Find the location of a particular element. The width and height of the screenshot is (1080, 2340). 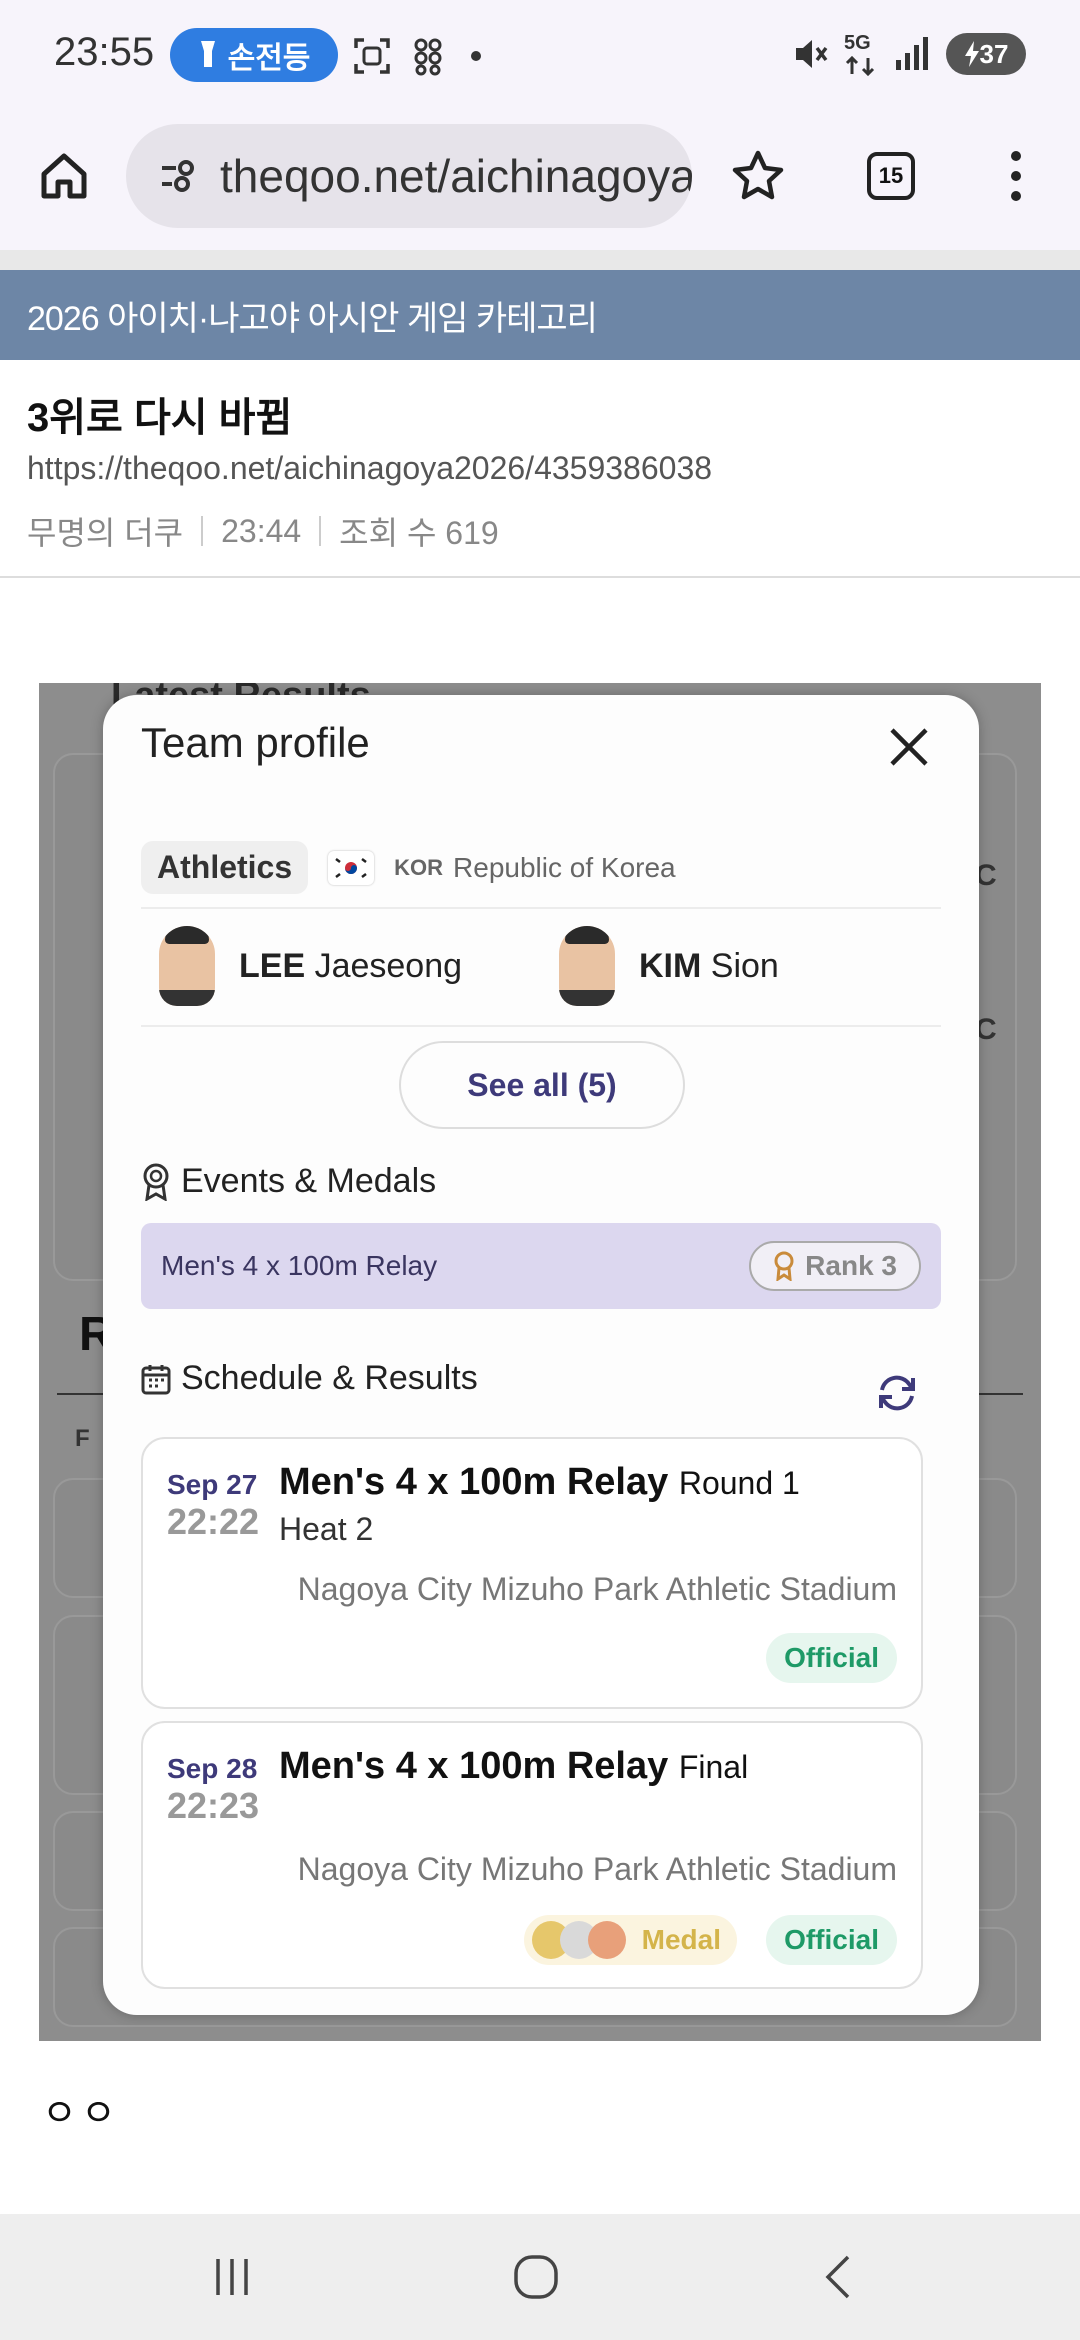

post-views: 조회 수 619 is located at coordinates (419, 533).